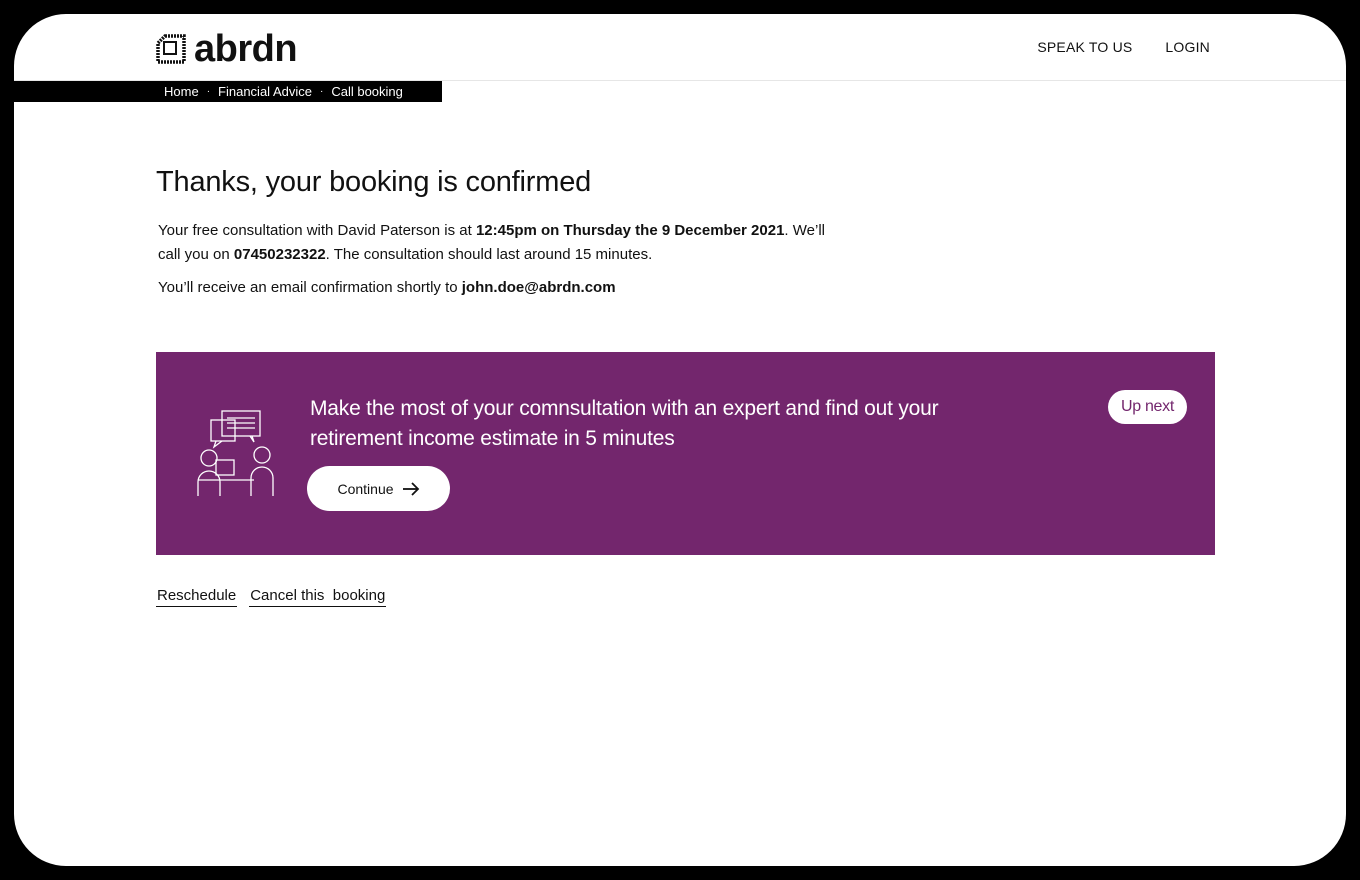 Image resolution: width=1360 pixels, height=880 pixels. Describe the element at coordinates (246, 49) in the screenshot. I see `logo-text: abrdn` at that location.